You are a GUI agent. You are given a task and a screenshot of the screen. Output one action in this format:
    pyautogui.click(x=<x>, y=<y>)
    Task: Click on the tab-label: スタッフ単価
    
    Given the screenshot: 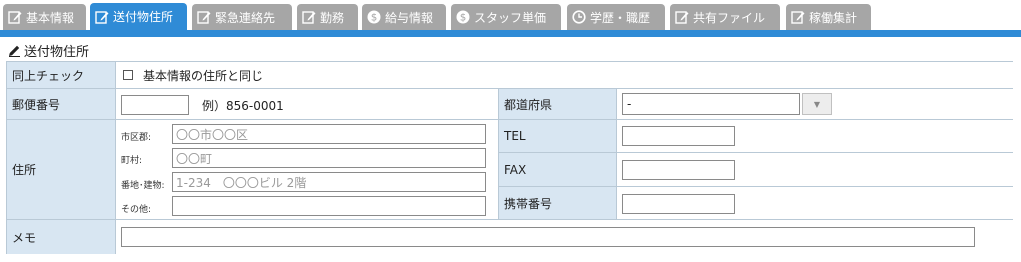 What is the action you would take?
    pyautogui.click(x=510, y=17)
    